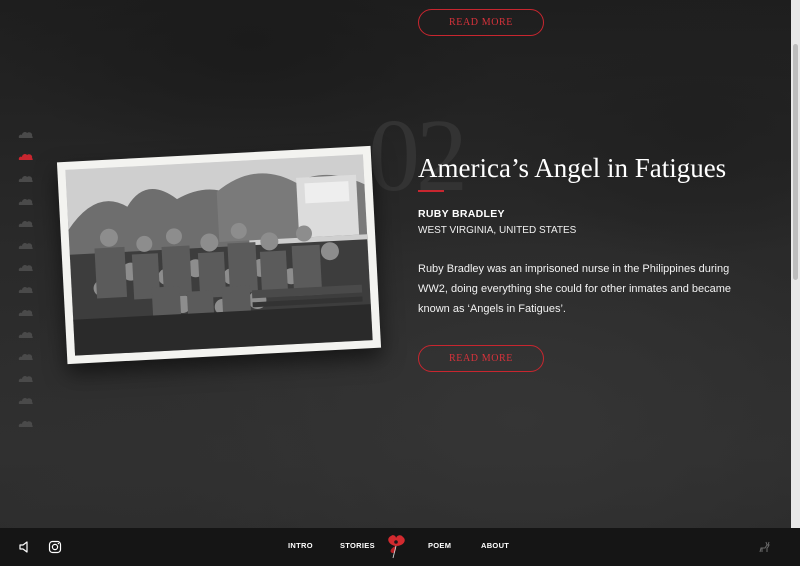 The height and width of the screenshot is (566, 800). What do you see at coordinates (396, 546) in the screenshot?
I see `poppy-logo-icon` at bounding box center [396, 546].